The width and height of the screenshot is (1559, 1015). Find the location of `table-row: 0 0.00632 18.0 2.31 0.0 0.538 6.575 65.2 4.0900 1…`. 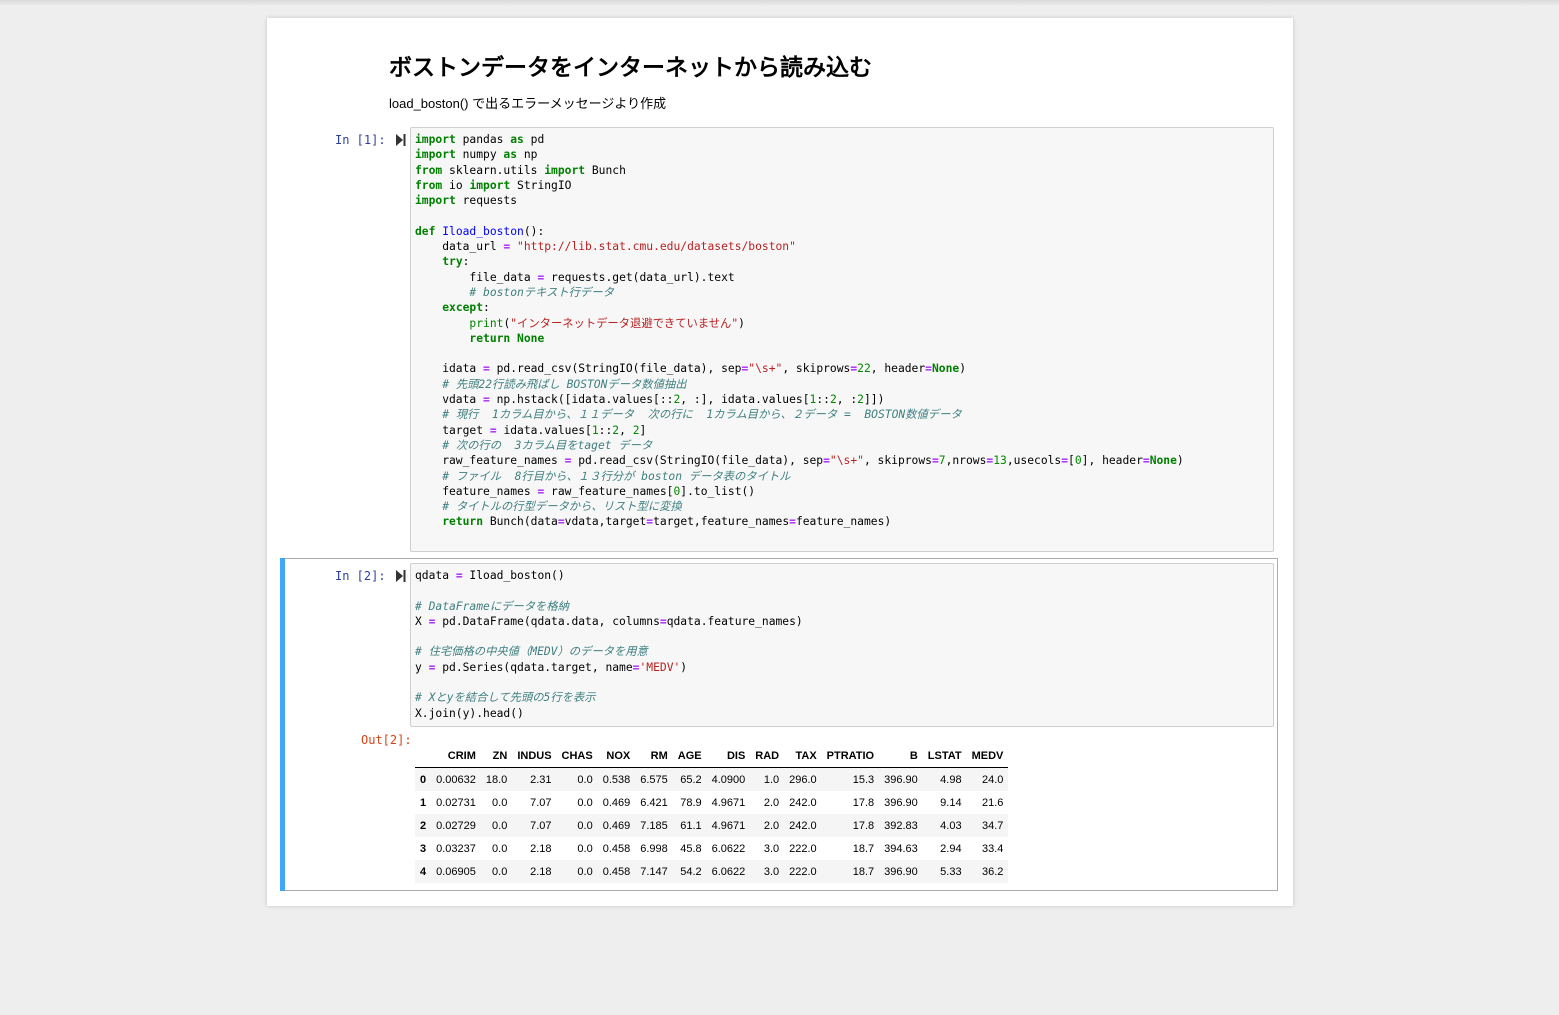

table-row: 0 0.00632 18.0 2.31 0.0 0.538 6.575 65.2 4.0900 1… is located at coordinates (712, 779).